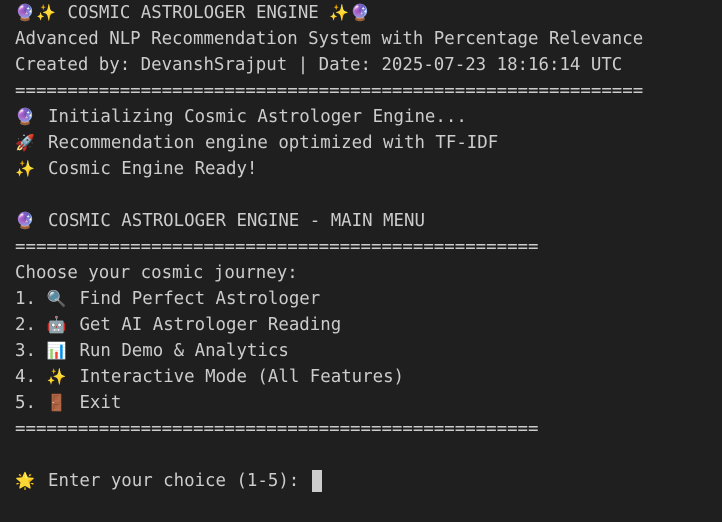 This screenshot has height=522, width=722. I want to click on input-prompt-line: 🌟 Enter your choice (1-5):, so click(365, 481).